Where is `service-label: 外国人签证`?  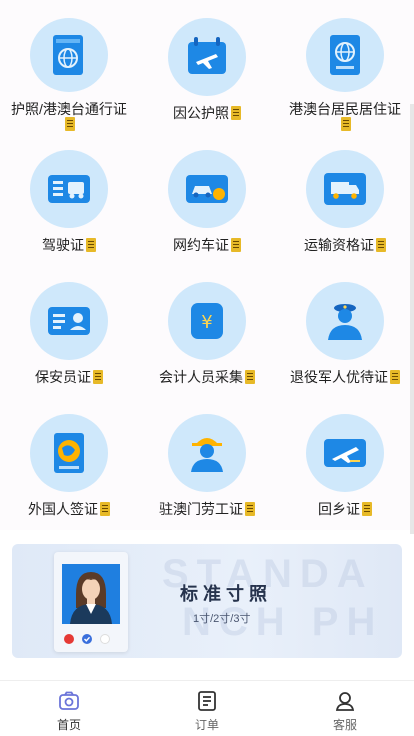 service-label: 外国人签证 is located at coordinates (69, 509).